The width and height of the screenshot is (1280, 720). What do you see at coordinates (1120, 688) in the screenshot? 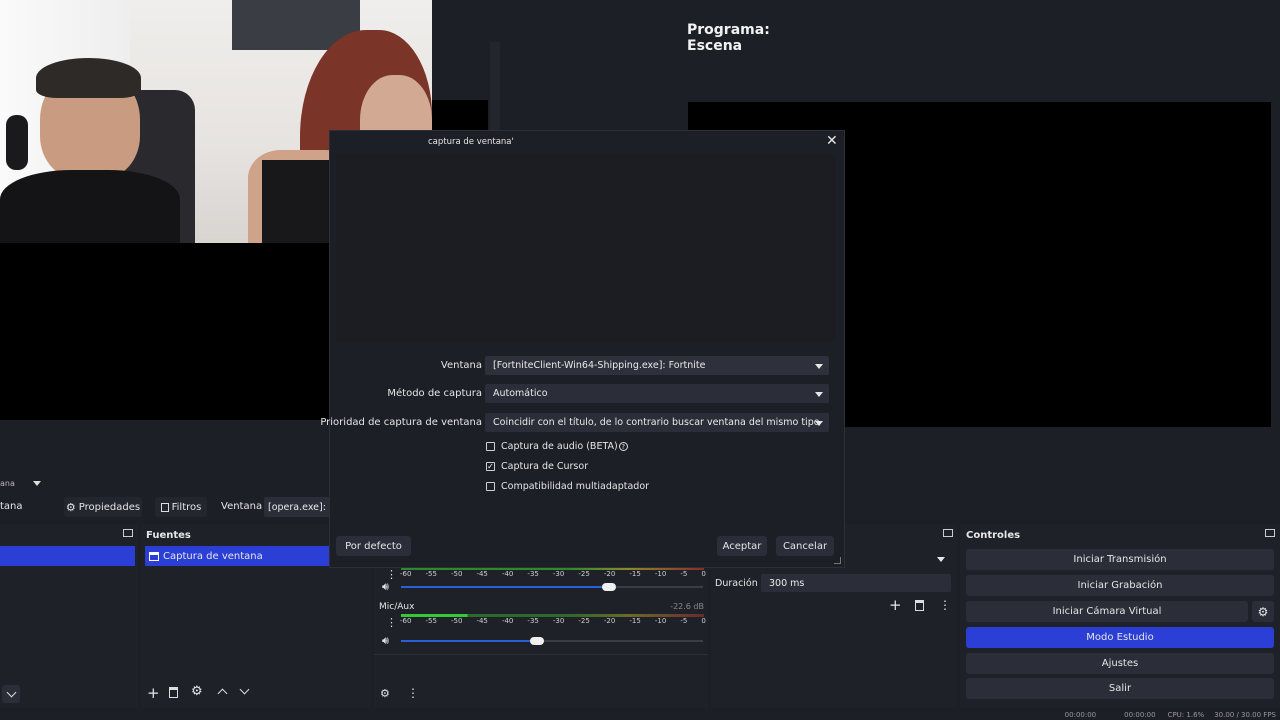
I see `exit-button: Salir` at bounding box center [1120, 688].